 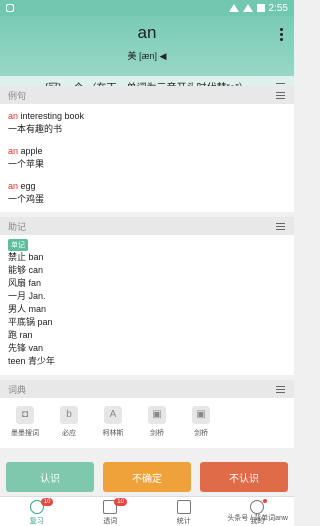 I want to click on battery-icon, so click(x=260, y=8).